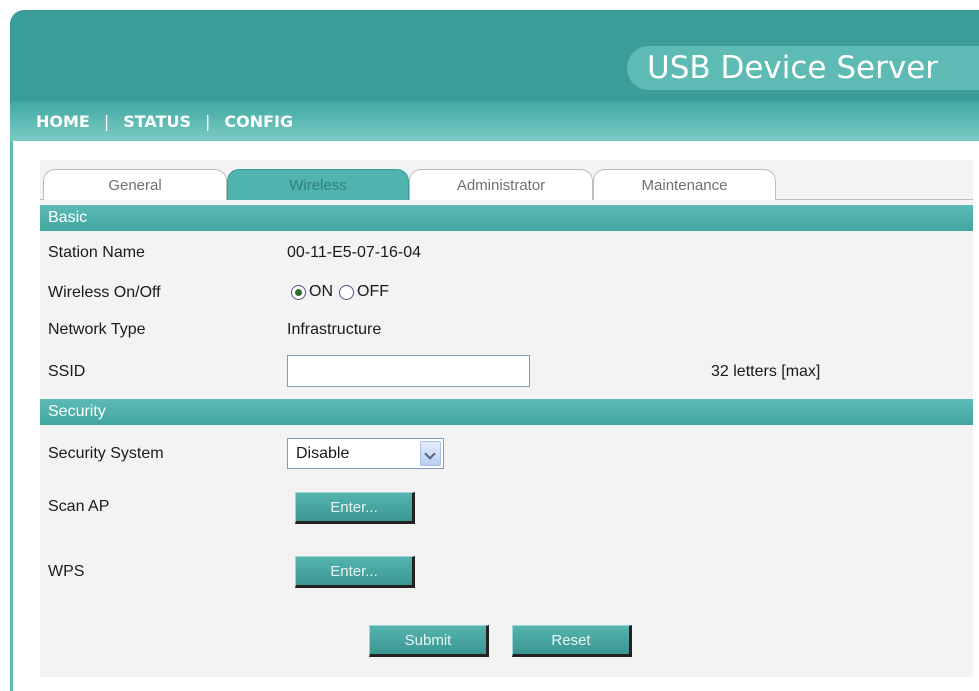  I want to click on submit-button: Submit, so click(429, 641).